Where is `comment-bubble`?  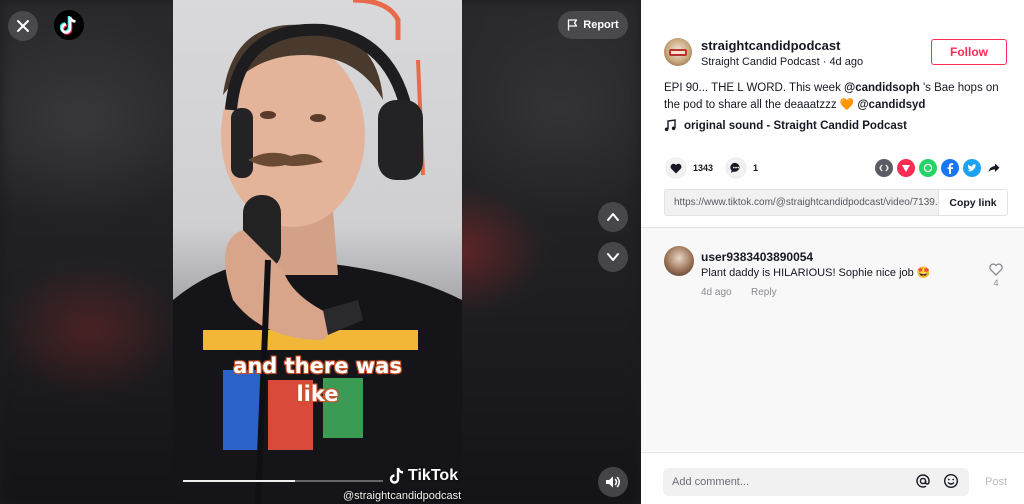 comment-bubble is located at coordinates (736, 168).